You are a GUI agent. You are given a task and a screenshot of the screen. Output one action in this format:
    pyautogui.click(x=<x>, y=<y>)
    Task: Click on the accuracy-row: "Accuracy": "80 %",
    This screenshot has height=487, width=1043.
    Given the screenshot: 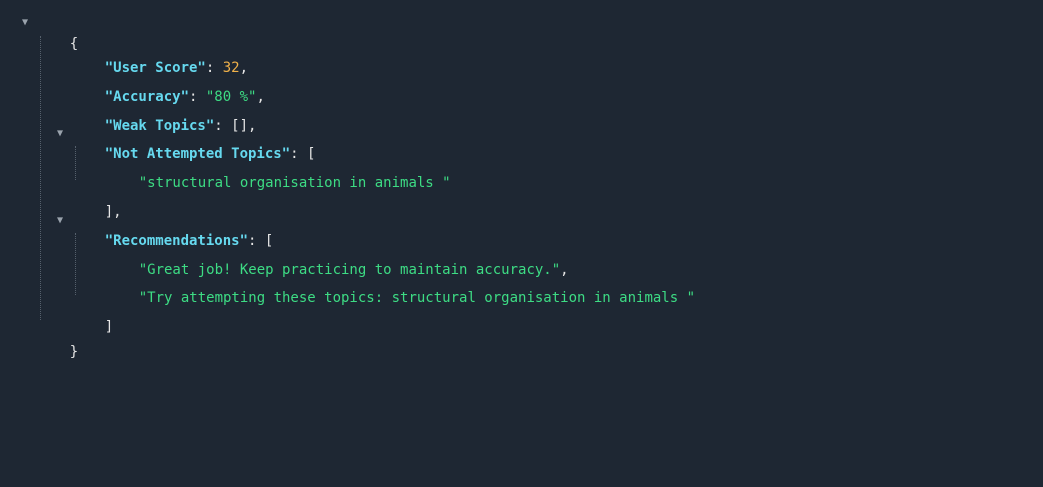 What is the action you would take?
    pyautogui.click(x=184, y=97)
    